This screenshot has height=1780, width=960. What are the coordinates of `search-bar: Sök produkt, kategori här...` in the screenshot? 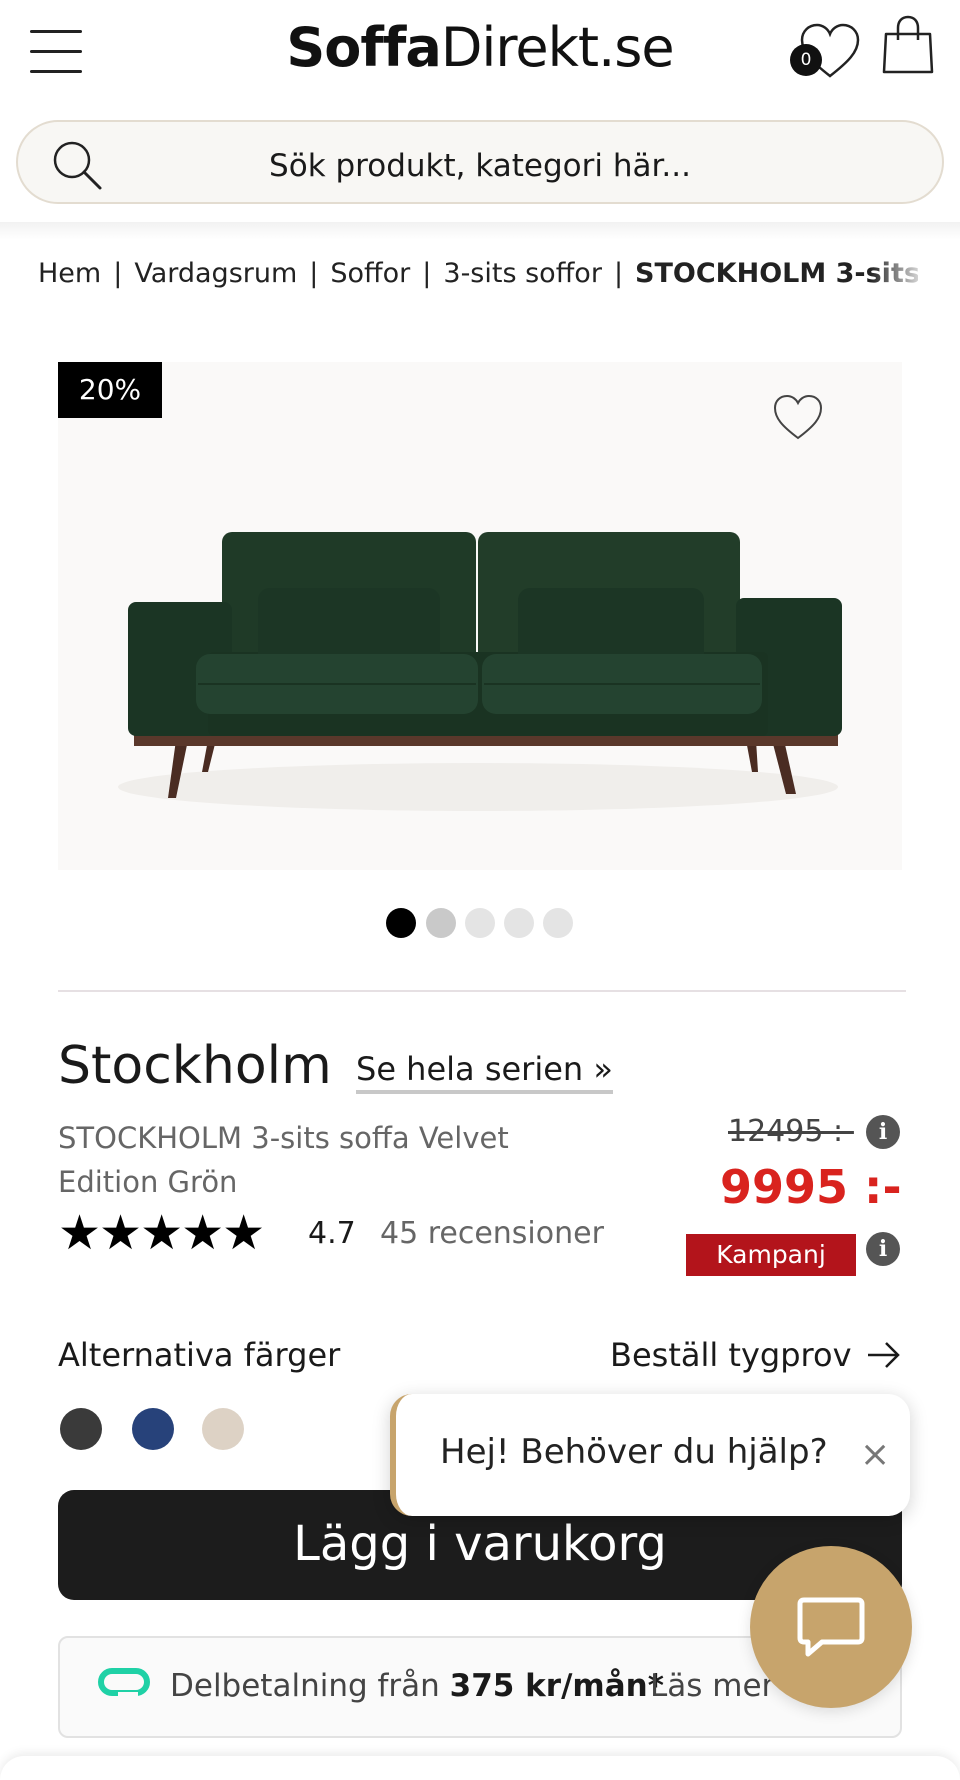 It's located at (480, 162).